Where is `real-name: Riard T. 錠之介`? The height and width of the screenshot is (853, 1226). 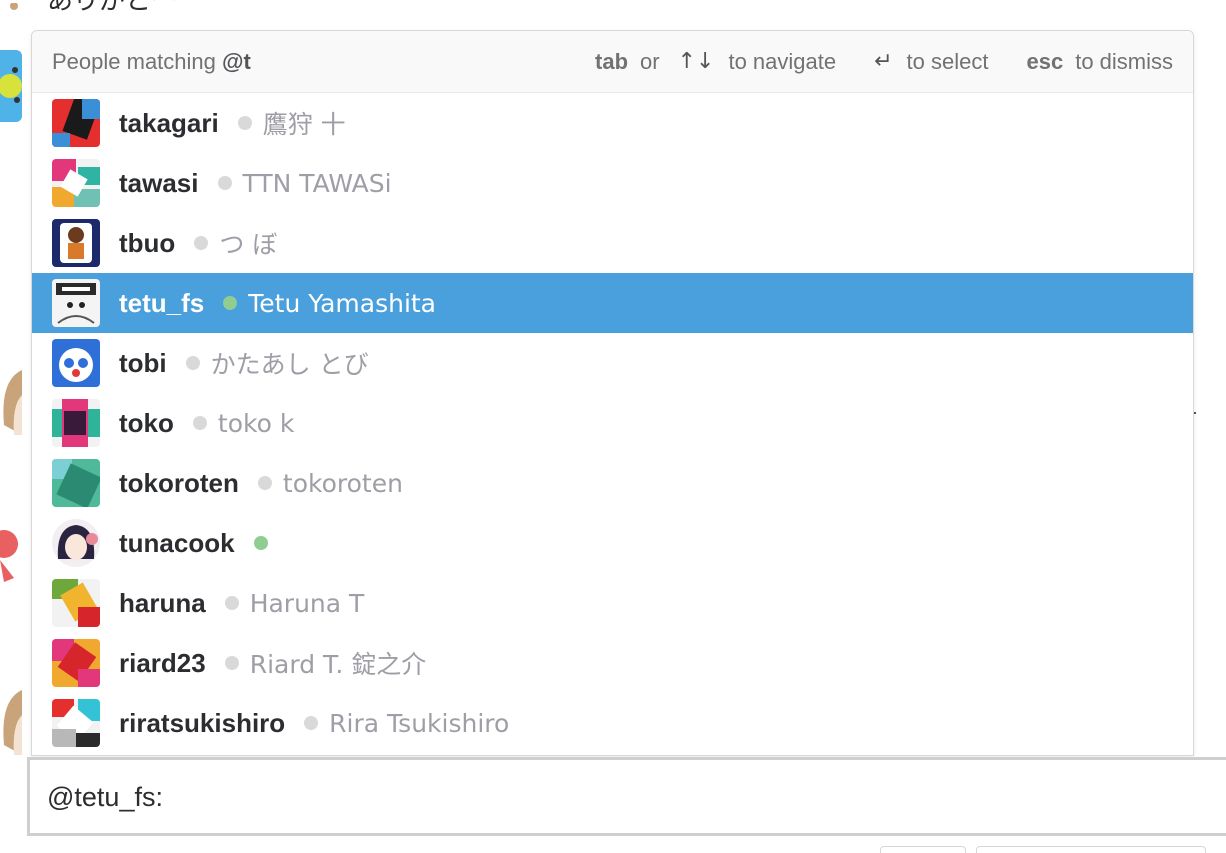 real-name: Riard T. 錠之介 is located at coordinates (338, 664).